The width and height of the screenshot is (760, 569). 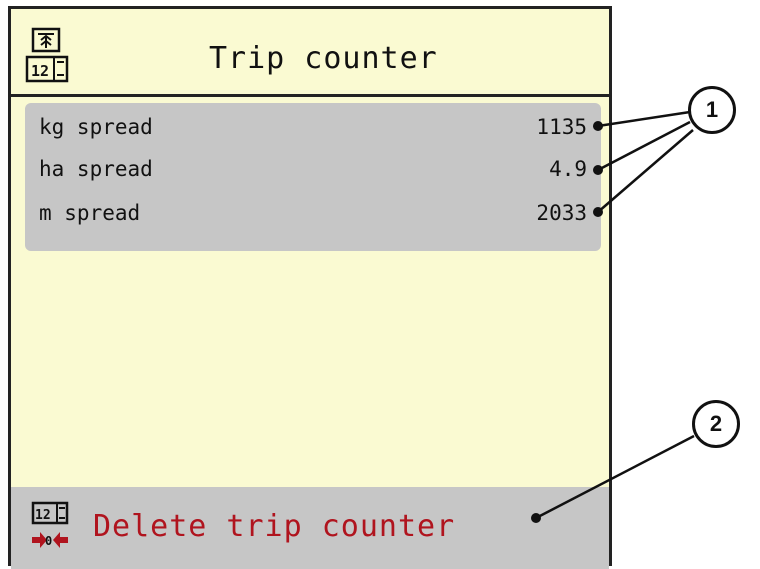 What do you see at coordinates (716, 424) in the screenshot?
I see `callout-2: 2` at bounding box center [716, 424].